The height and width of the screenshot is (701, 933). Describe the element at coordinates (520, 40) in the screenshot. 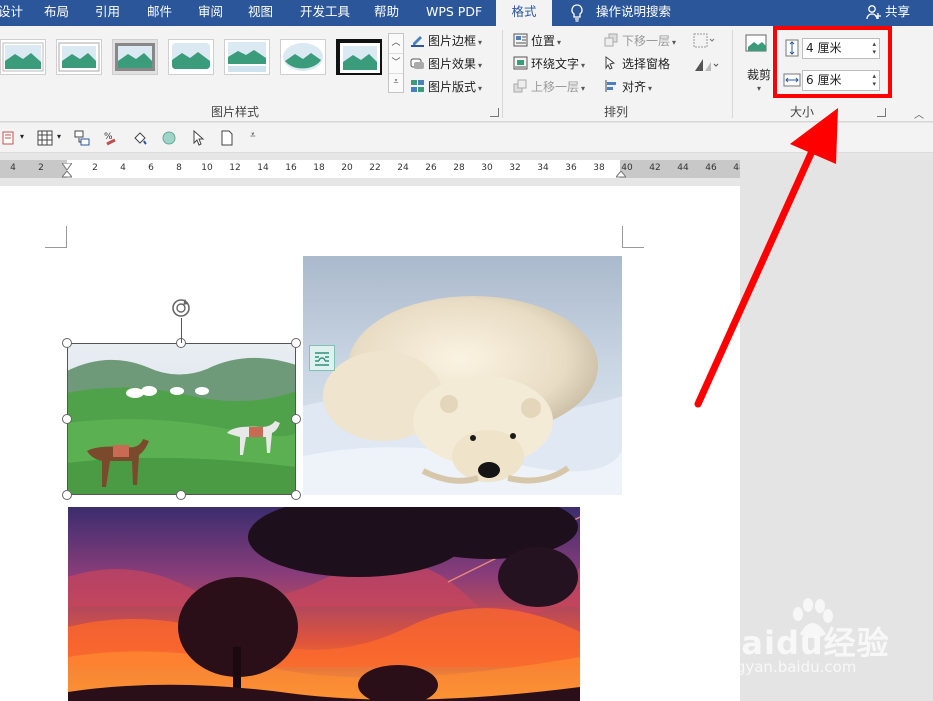

I see `position-icon` at that location.